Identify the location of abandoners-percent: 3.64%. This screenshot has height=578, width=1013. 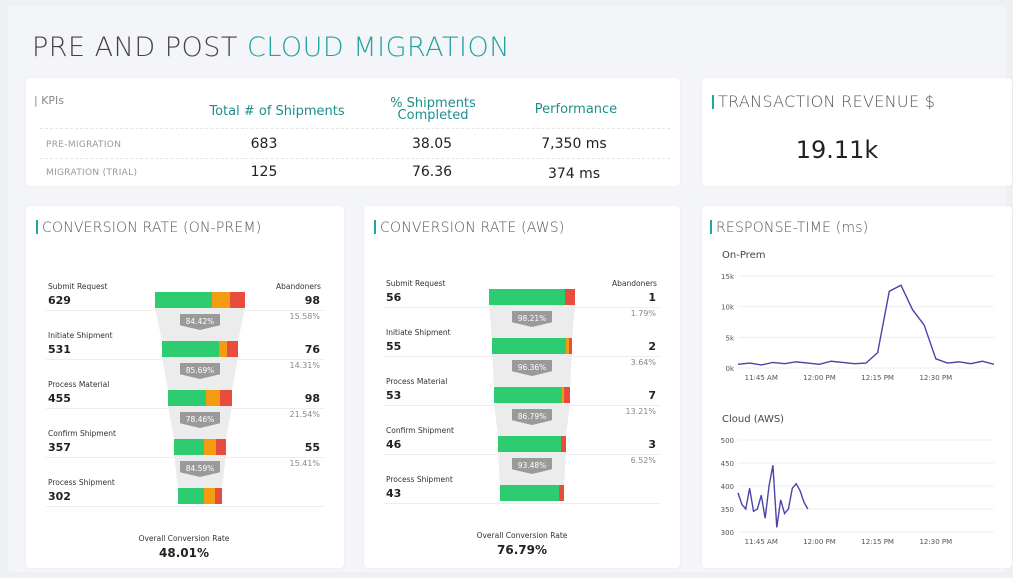
(643, 362).